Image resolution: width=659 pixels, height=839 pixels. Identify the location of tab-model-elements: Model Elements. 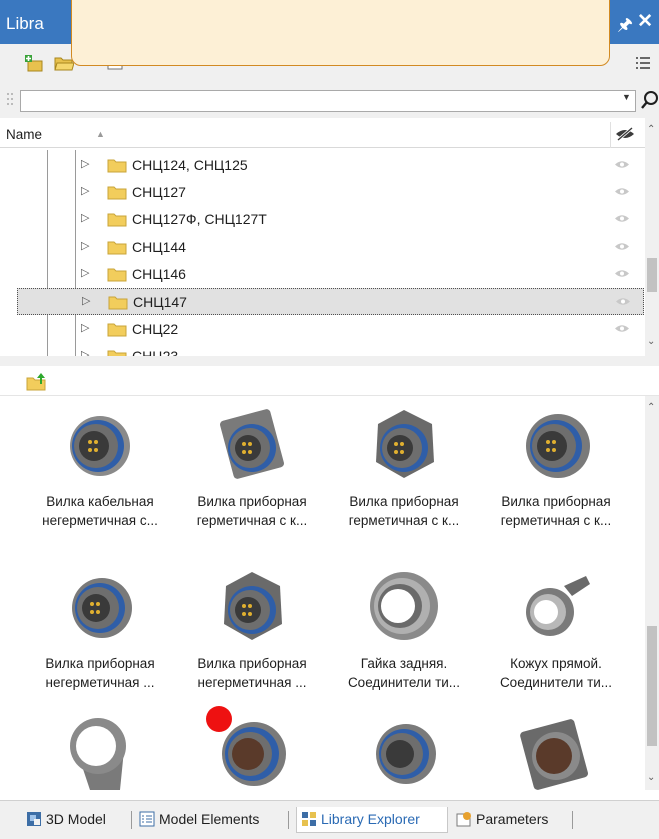
(211, 820).